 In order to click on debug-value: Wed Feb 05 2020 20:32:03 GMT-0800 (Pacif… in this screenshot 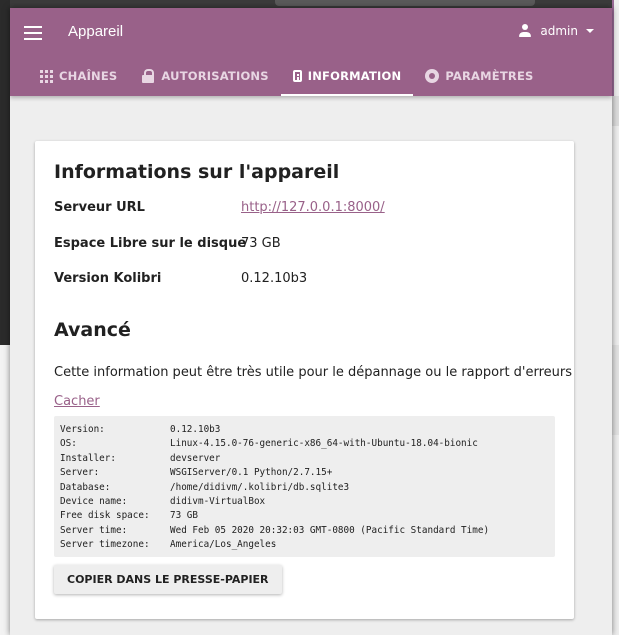, I will do `click(330, 530)`.